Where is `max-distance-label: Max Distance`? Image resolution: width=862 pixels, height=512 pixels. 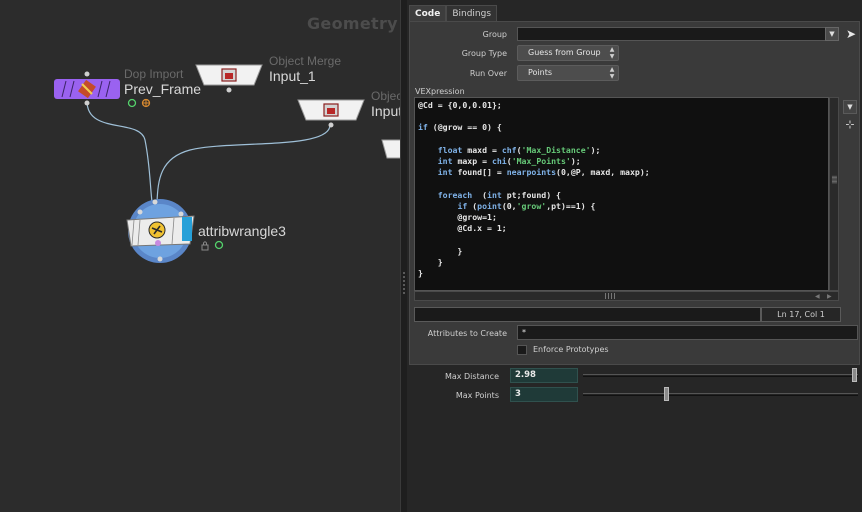
max-distance-label: Max Distance is located at coordinates (471, 376).